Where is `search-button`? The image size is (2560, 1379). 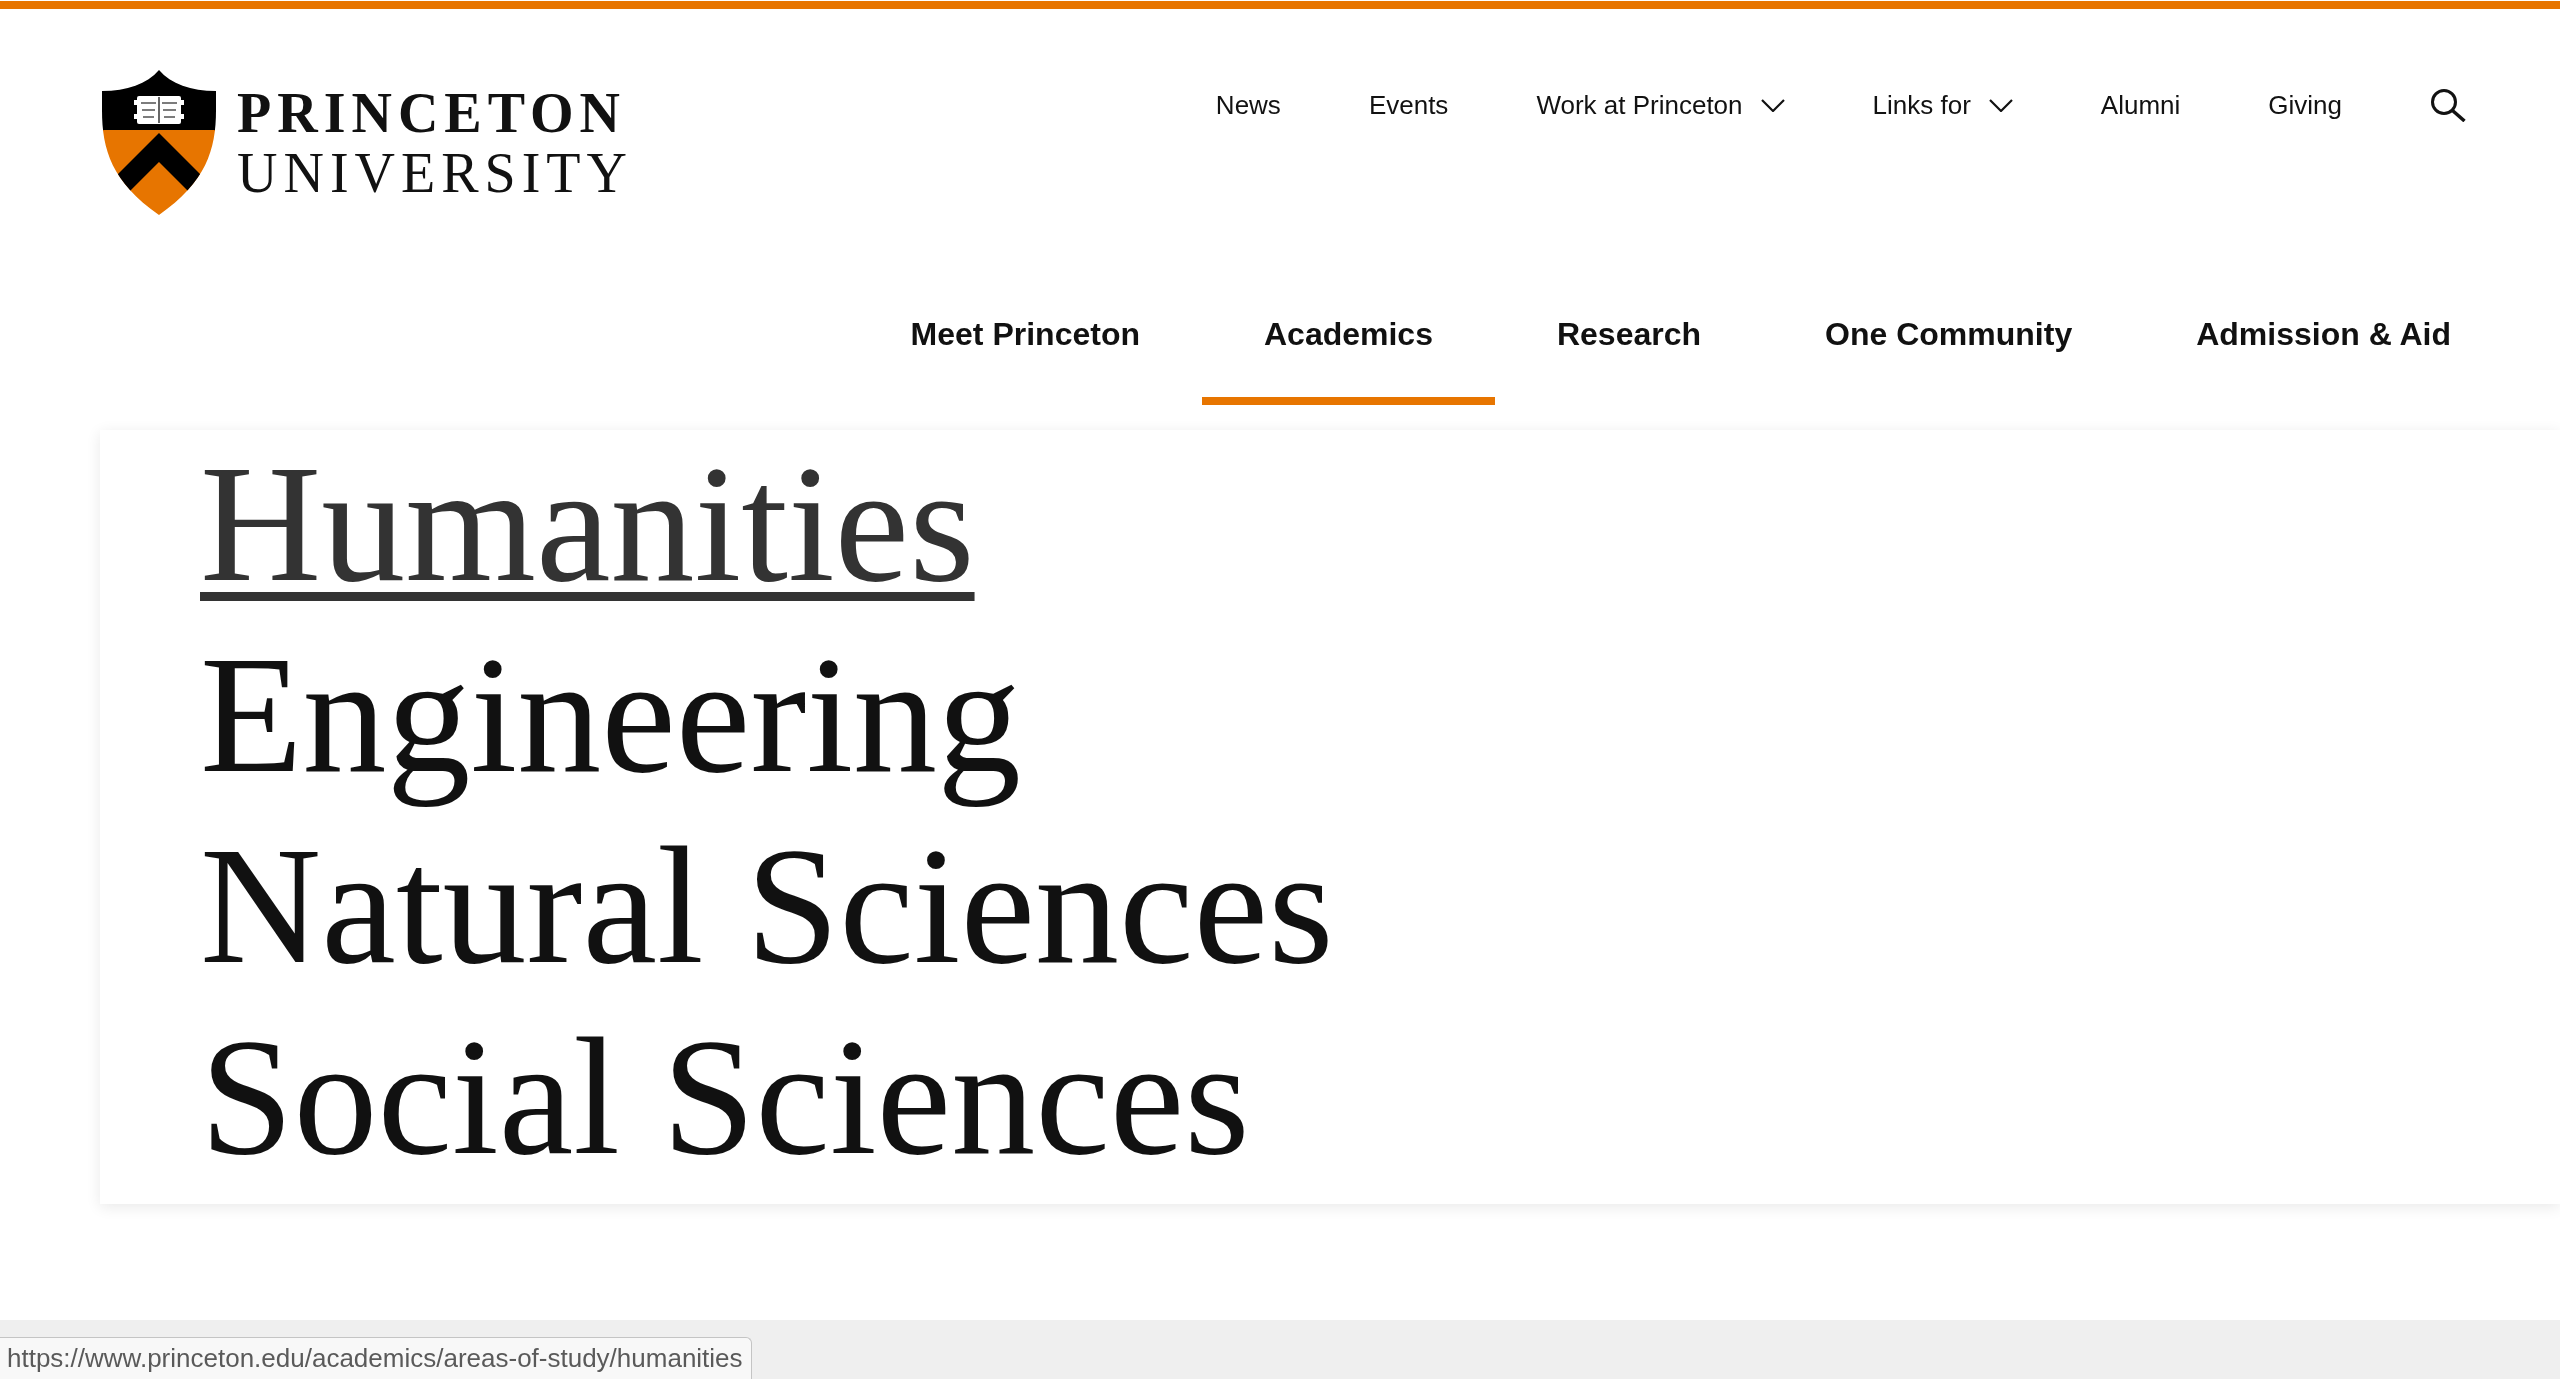 search-button is located at coordinates (2448, 105).